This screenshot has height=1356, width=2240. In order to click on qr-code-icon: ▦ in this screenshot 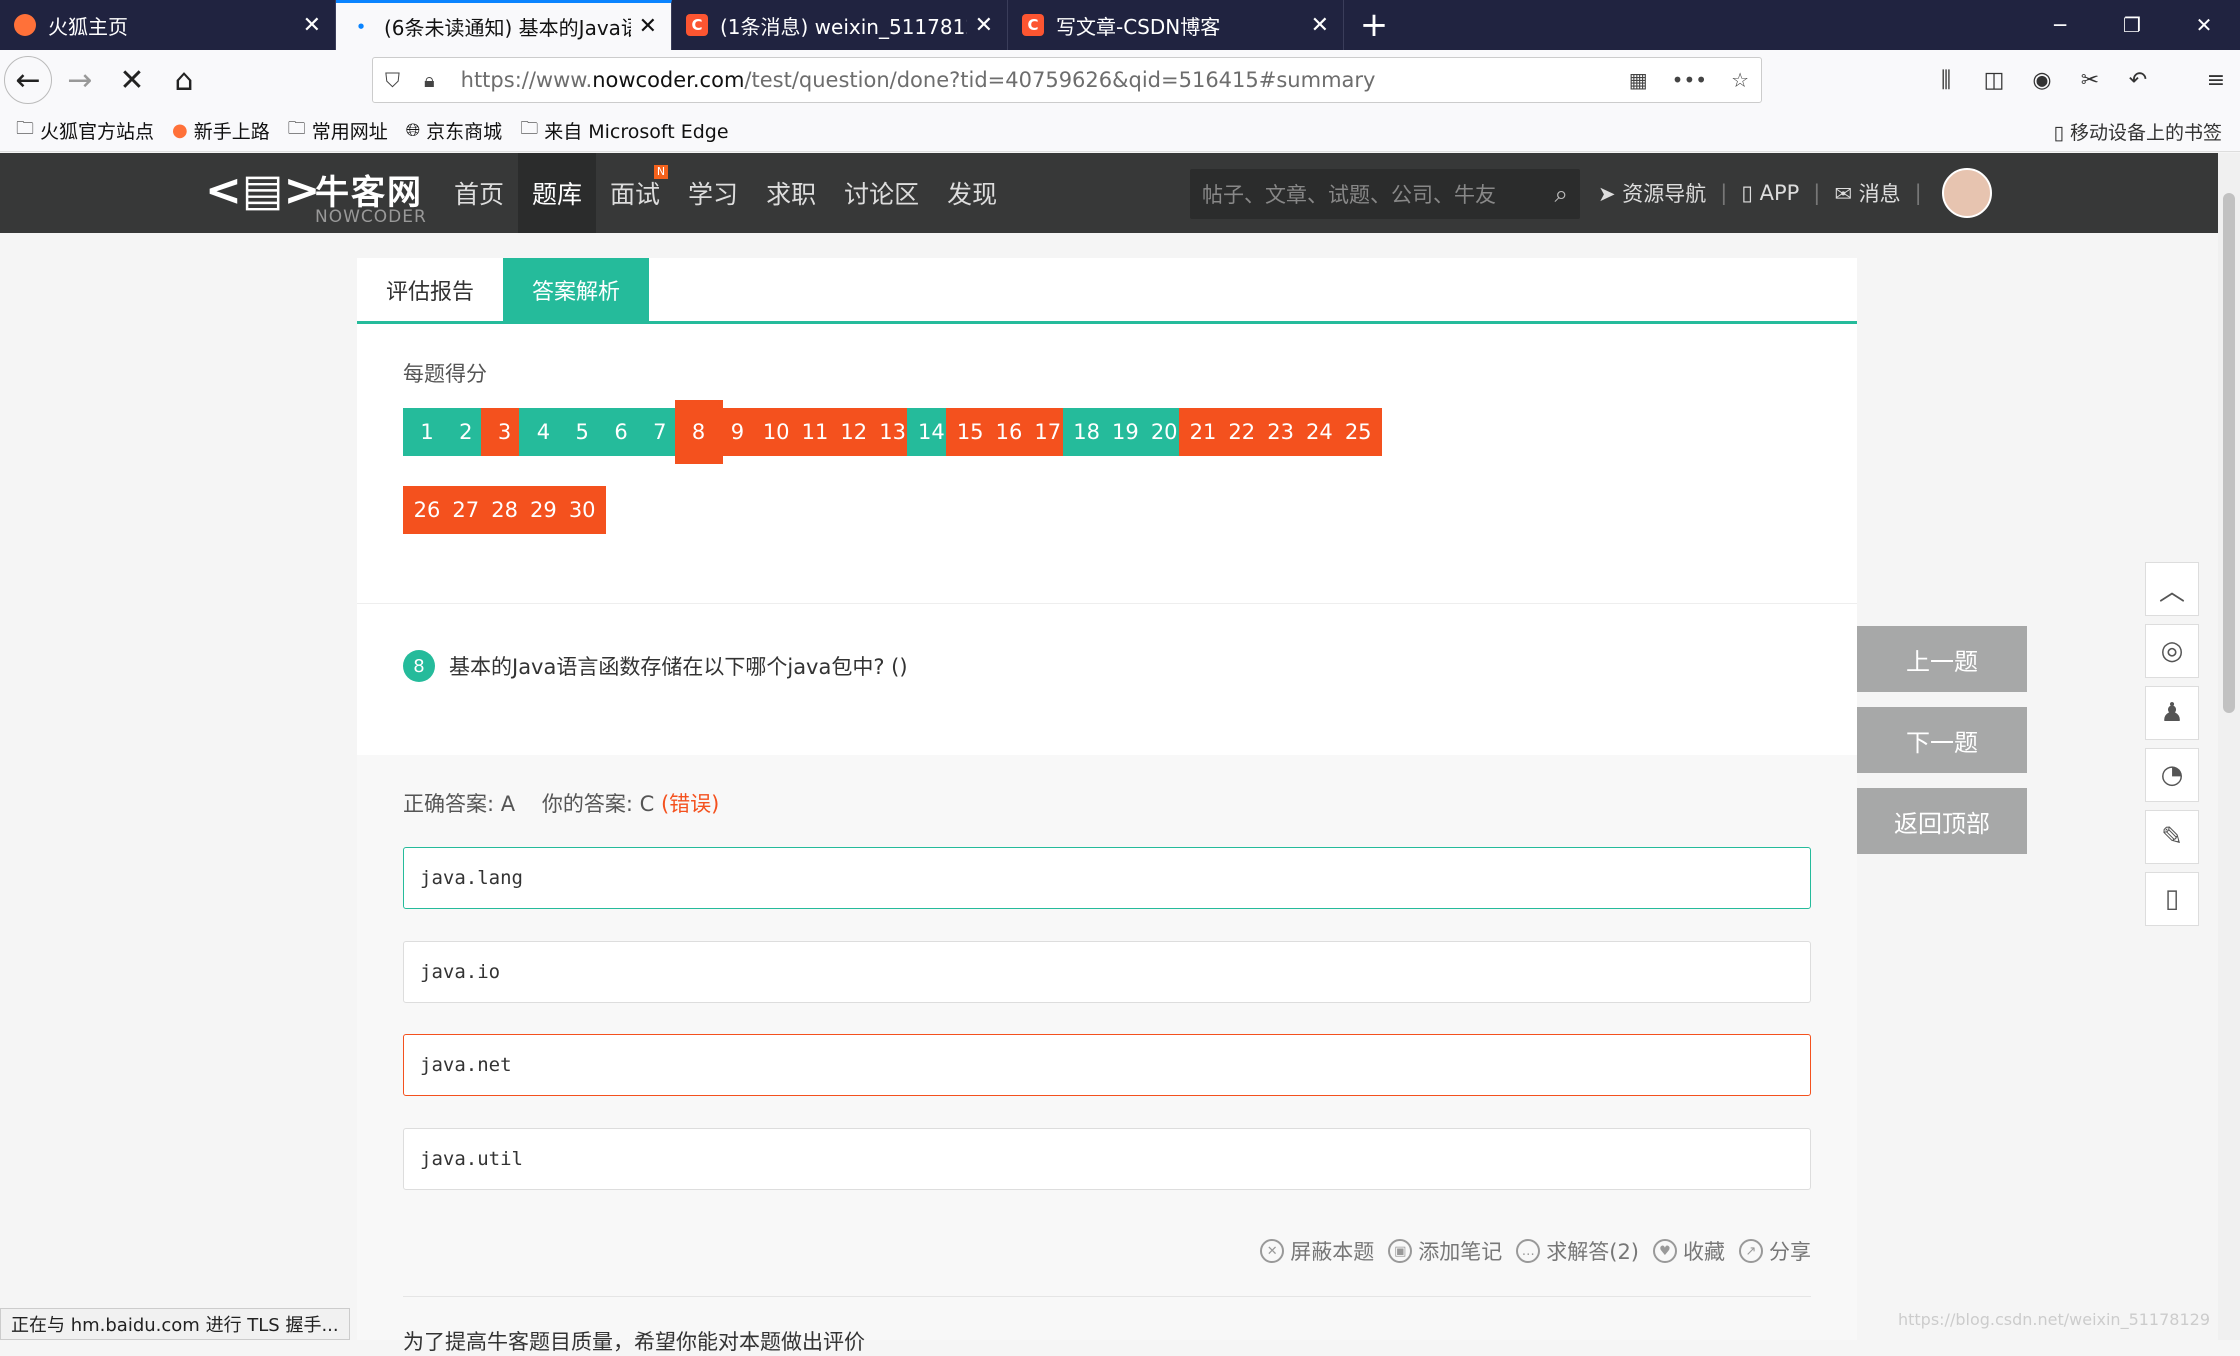, I will do `click(1638, 80)`.